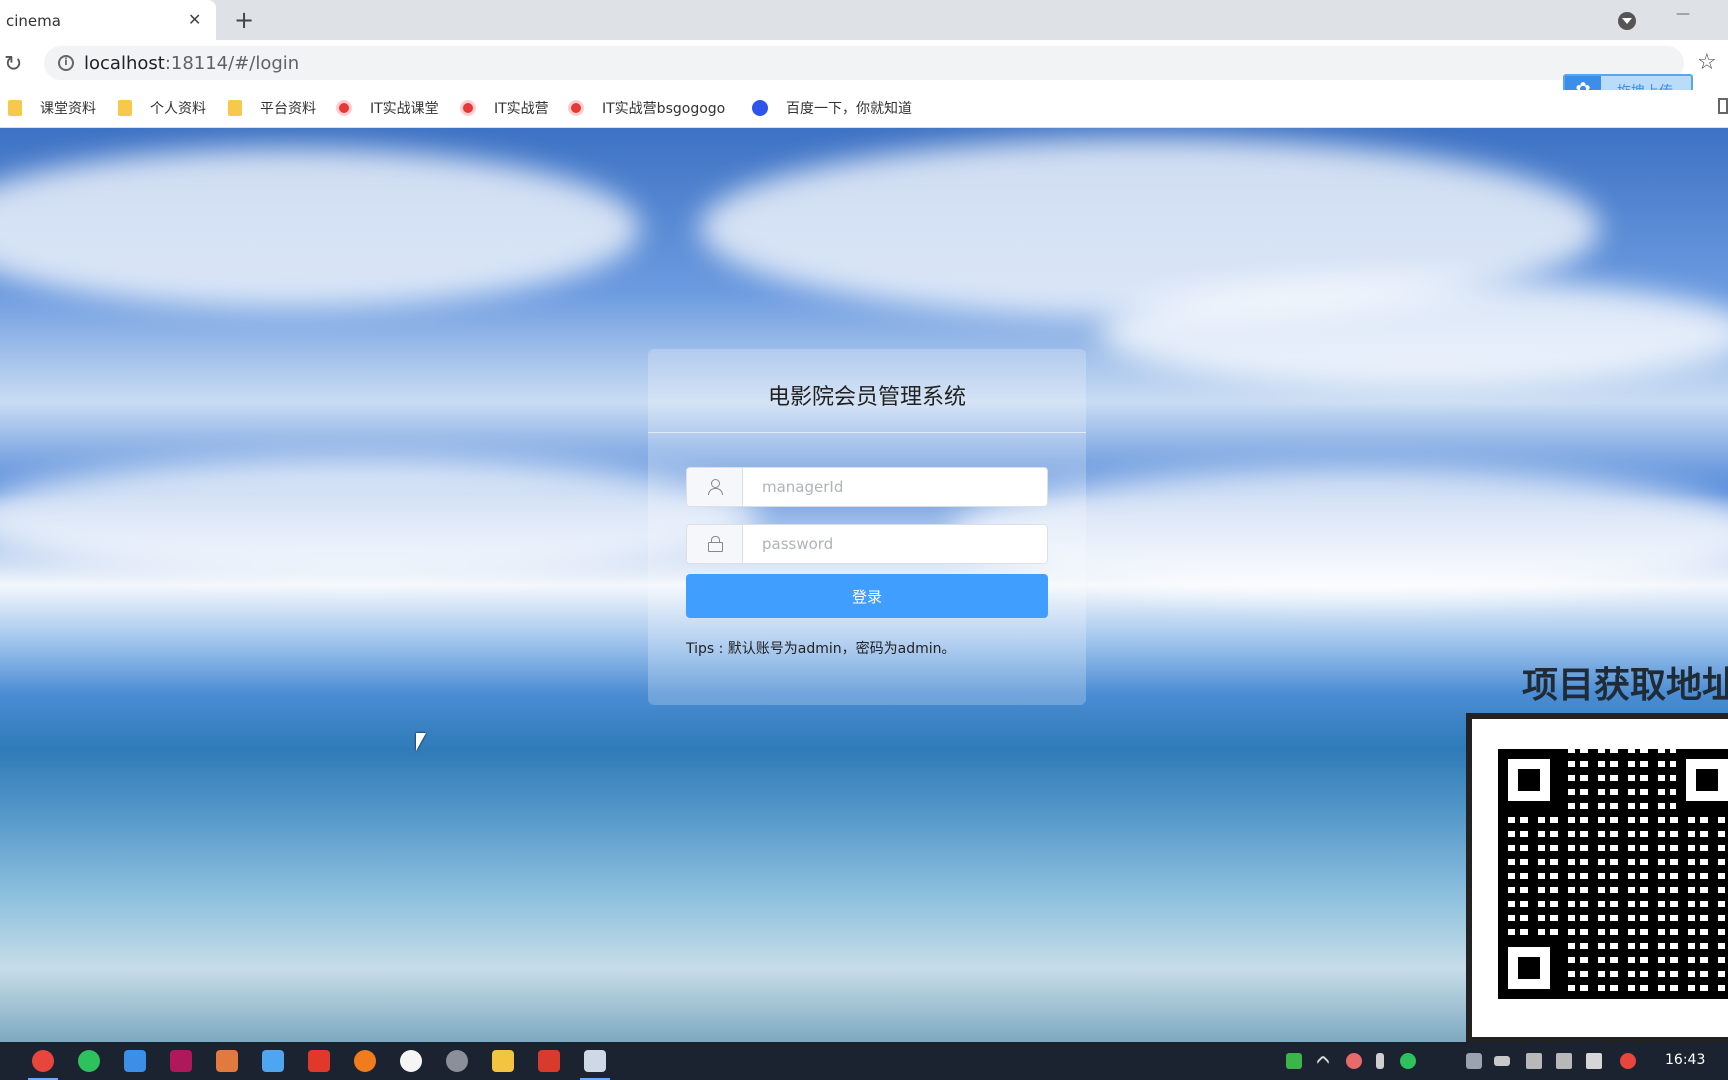  I want to click on bookmark-item: 平台资料, so click(272, 109).